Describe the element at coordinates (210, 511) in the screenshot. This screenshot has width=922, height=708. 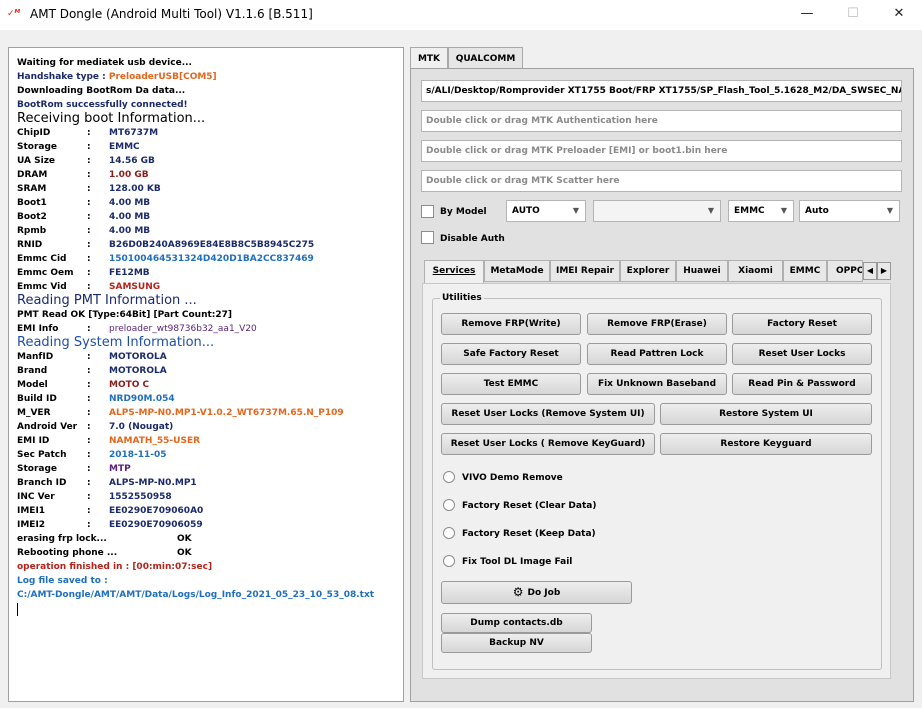
I see `log-line: IMEI1: EE0290E709060A0` at that location.